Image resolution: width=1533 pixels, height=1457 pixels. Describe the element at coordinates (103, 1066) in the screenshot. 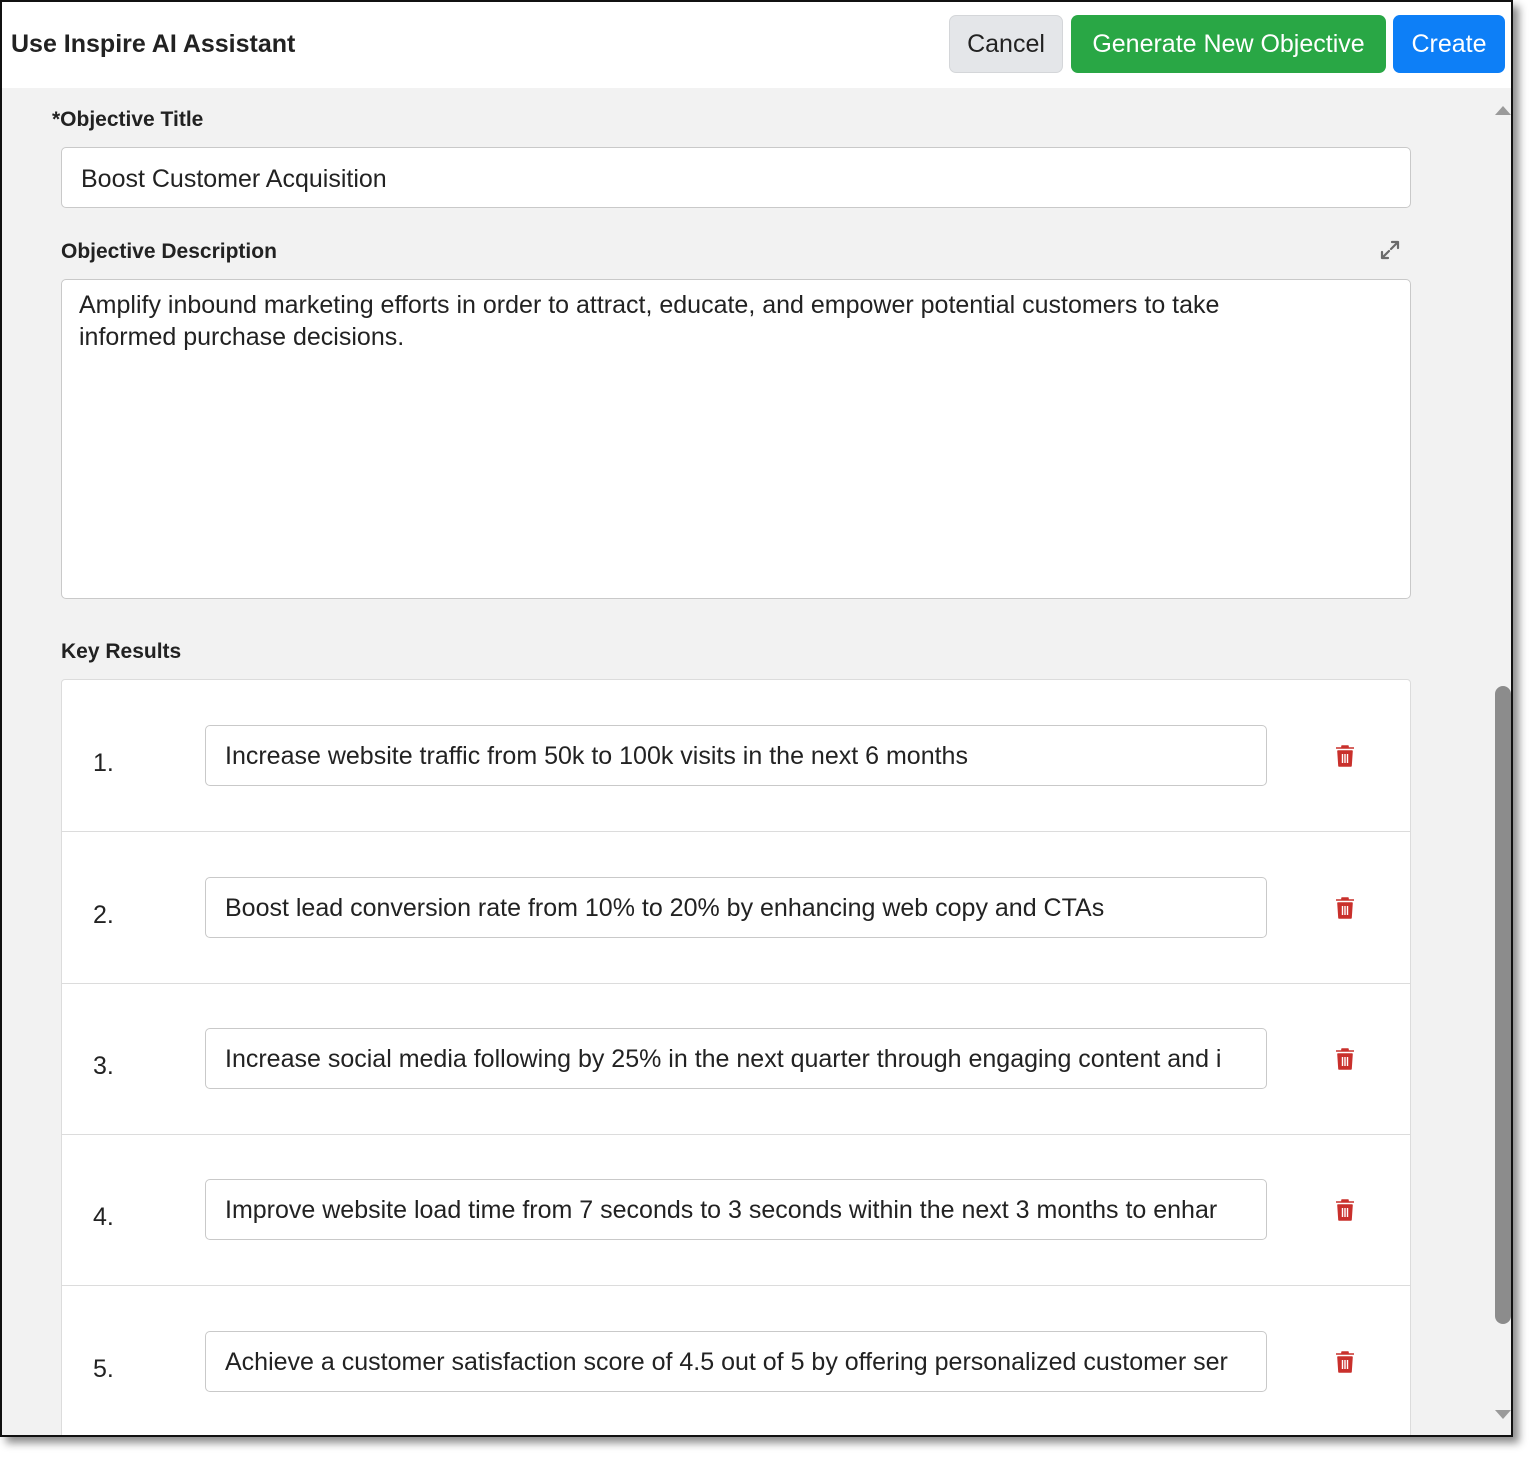

I see `key-result-number: 3.` at that location.